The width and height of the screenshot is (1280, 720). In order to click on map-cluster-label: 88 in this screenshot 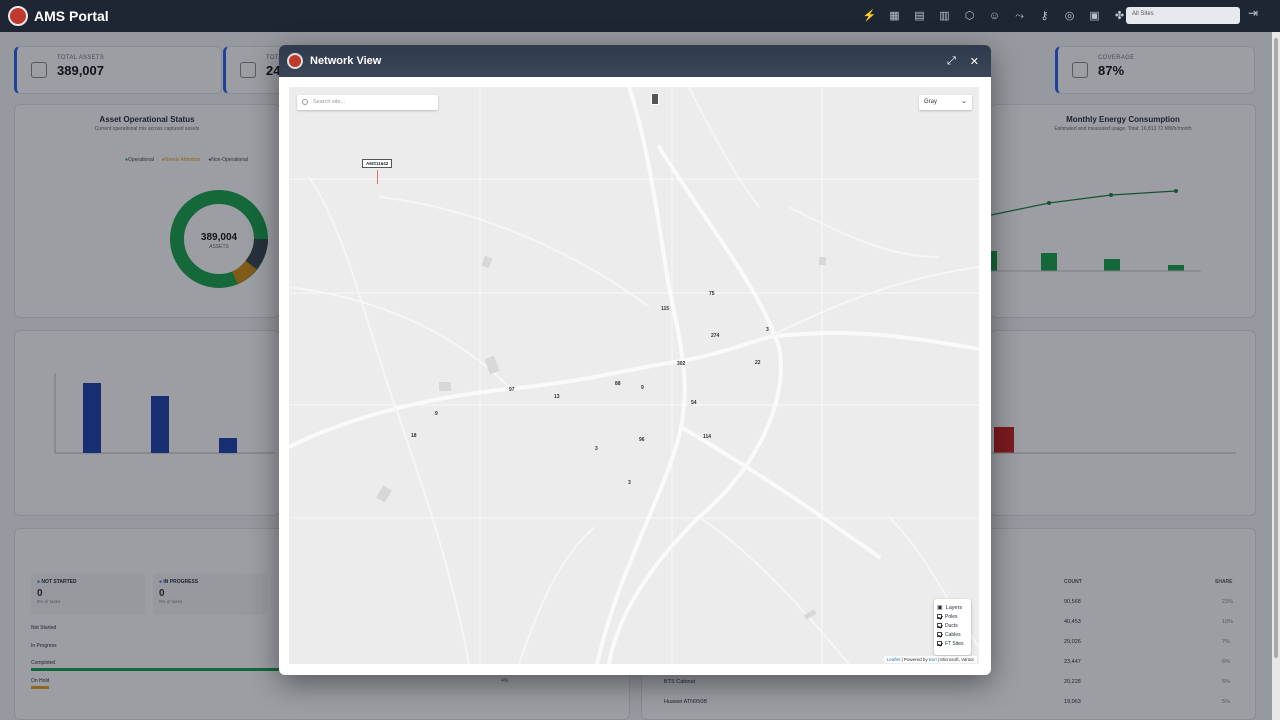, I will do `click(618, 384)`.